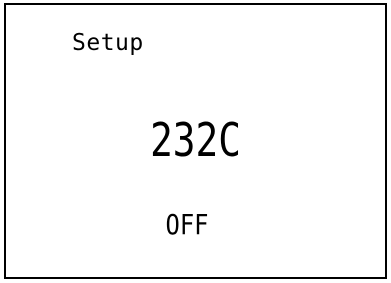 Image resolution: width=391 pixels, height=283 pixels. Describe the element at coordinates (187, 224) in the screenshot. I see `power-status: OFF` at that location.